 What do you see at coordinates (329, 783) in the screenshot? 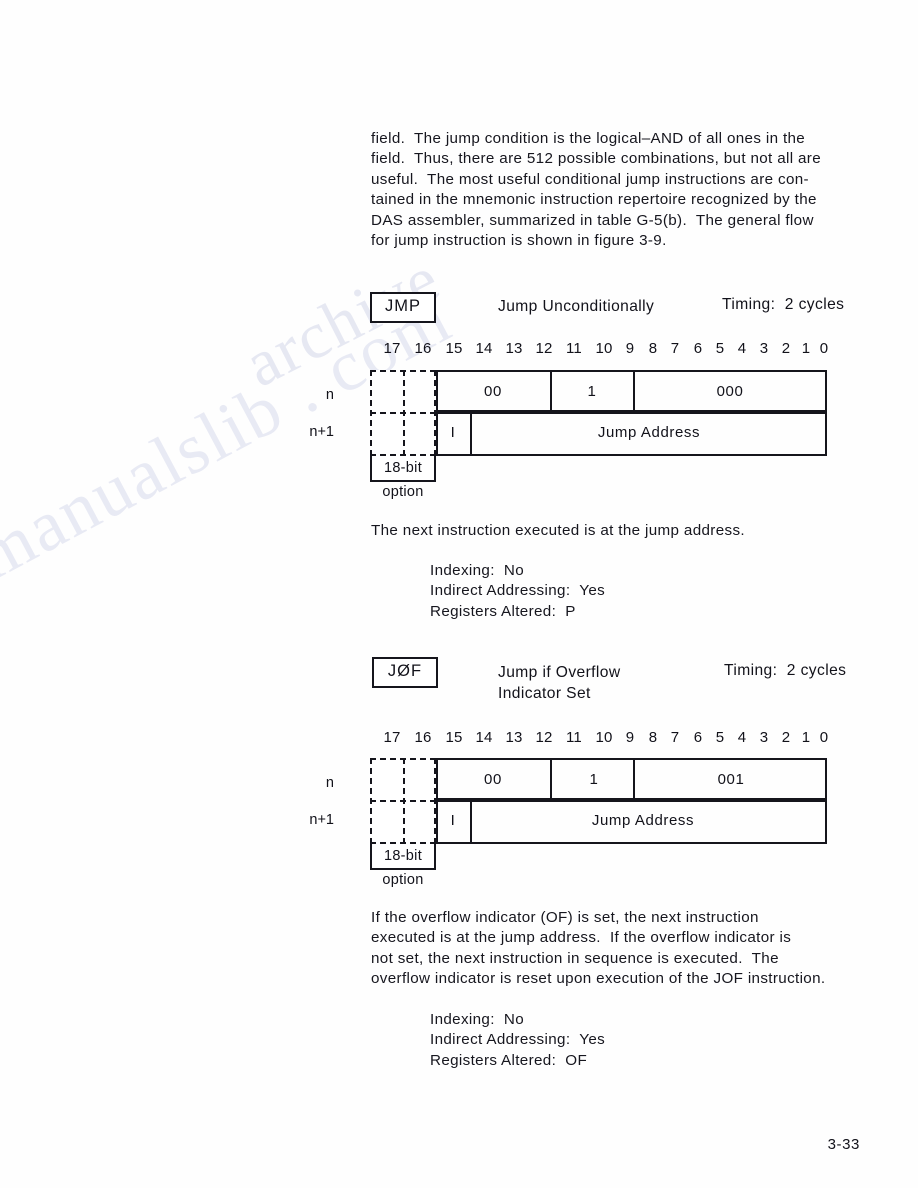
I see `row-label-n-jof: n` at bounding box center [329, 783].